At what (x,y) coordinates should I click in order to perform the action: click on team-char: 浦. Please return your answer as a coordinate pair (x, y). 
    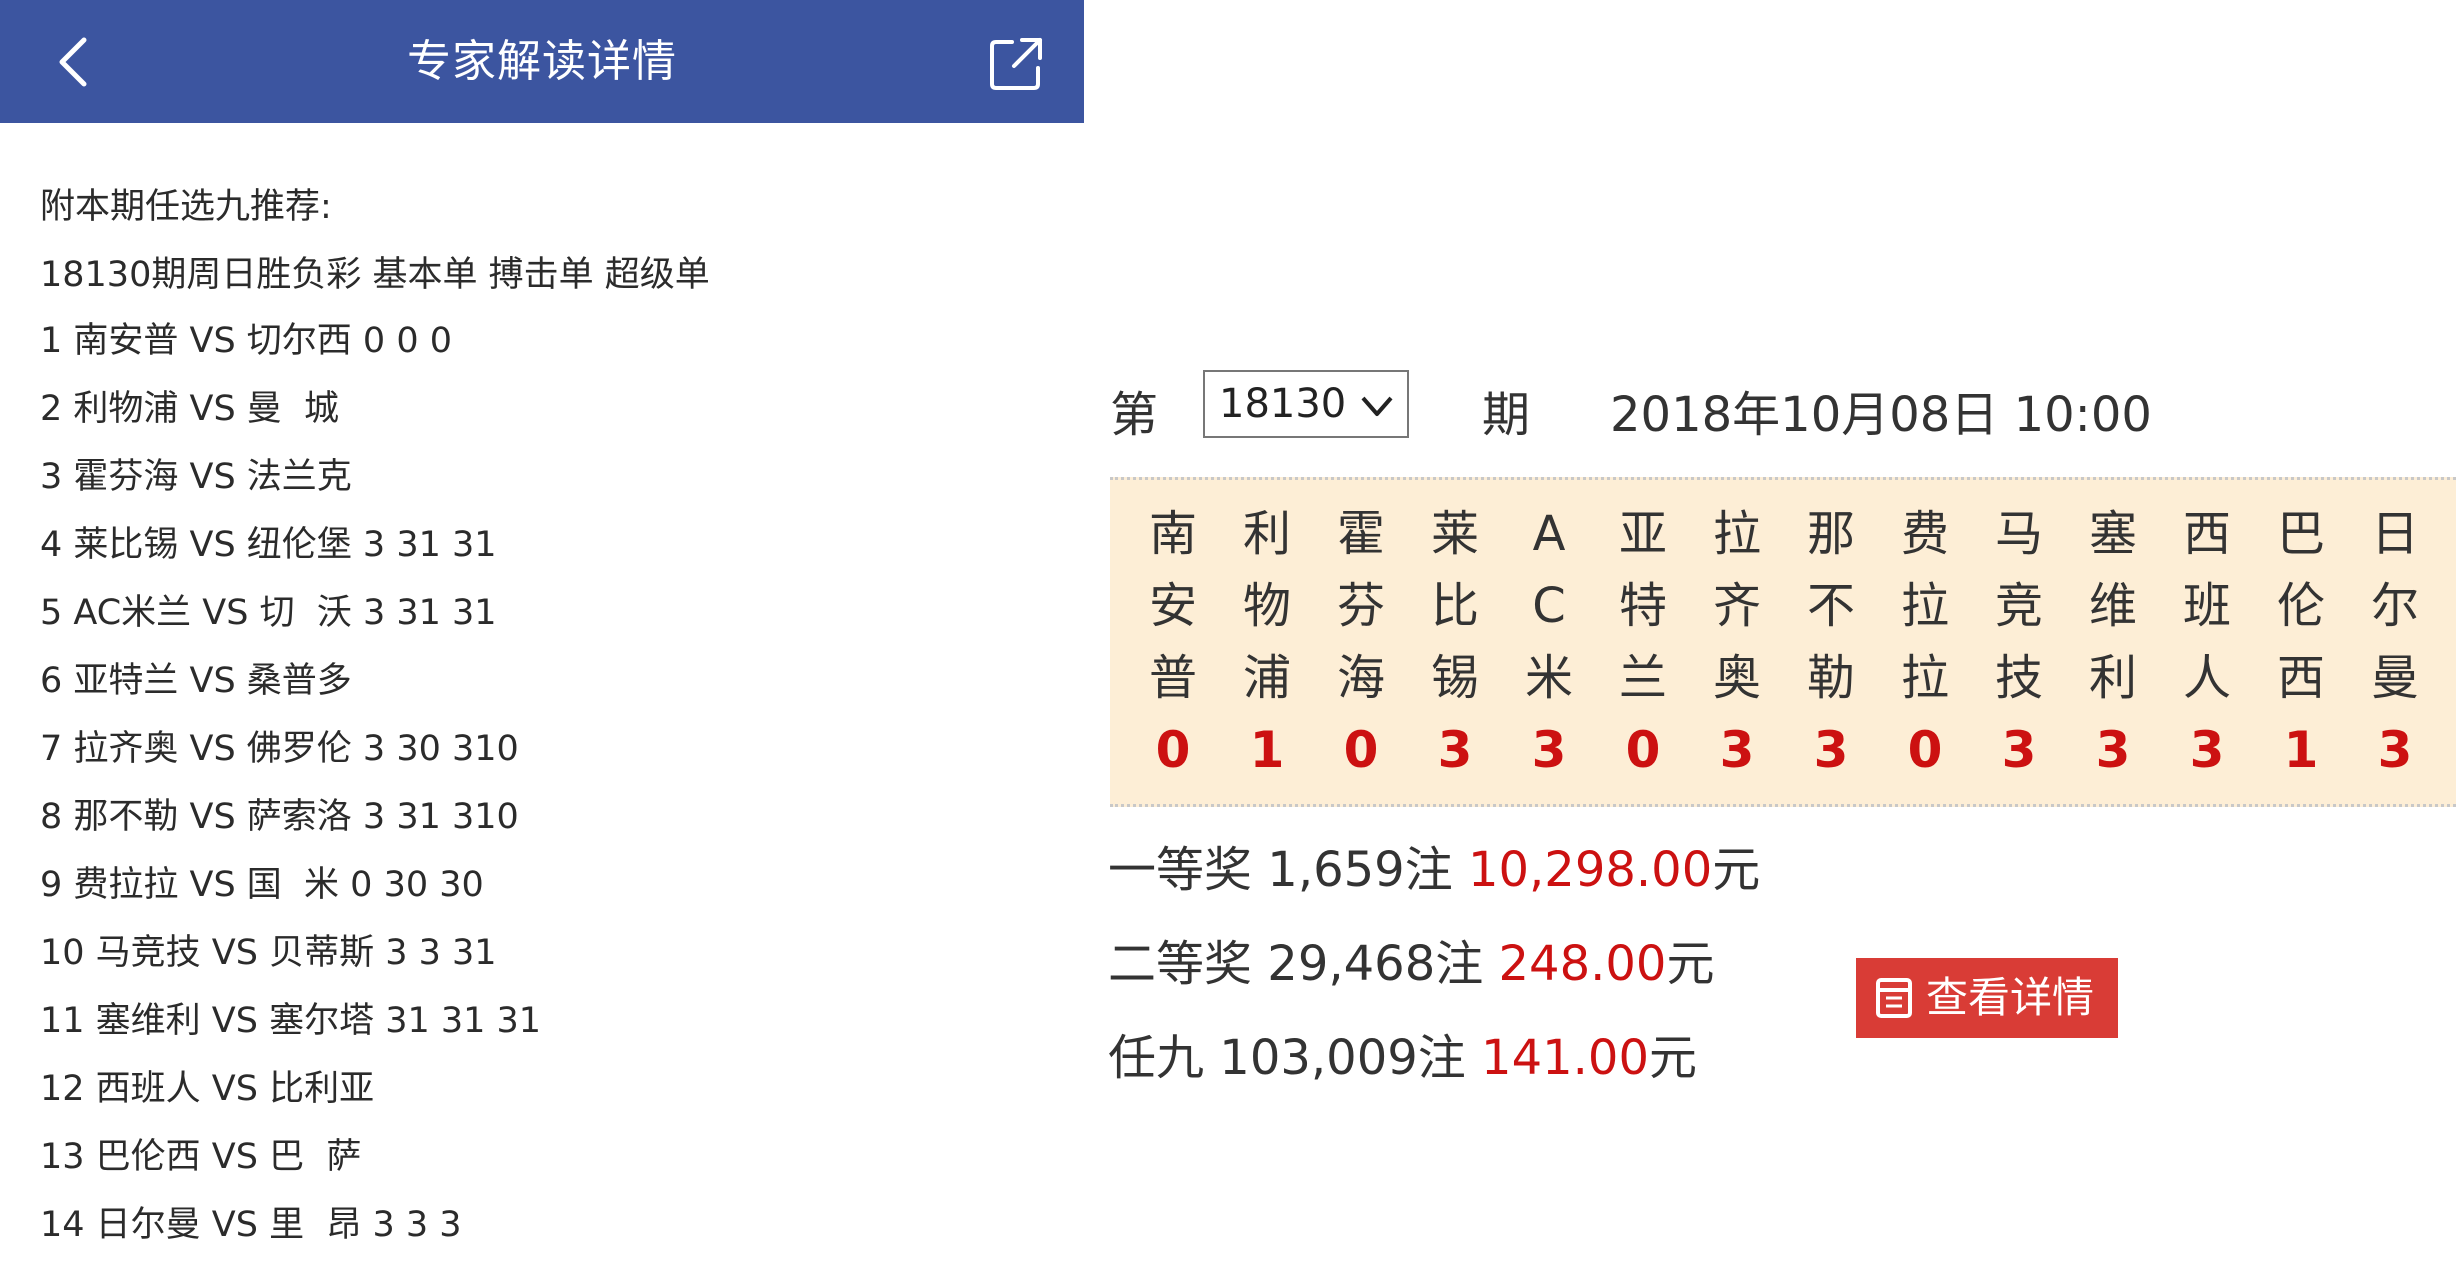
    Looking at the image, I should click on (1266, 678).